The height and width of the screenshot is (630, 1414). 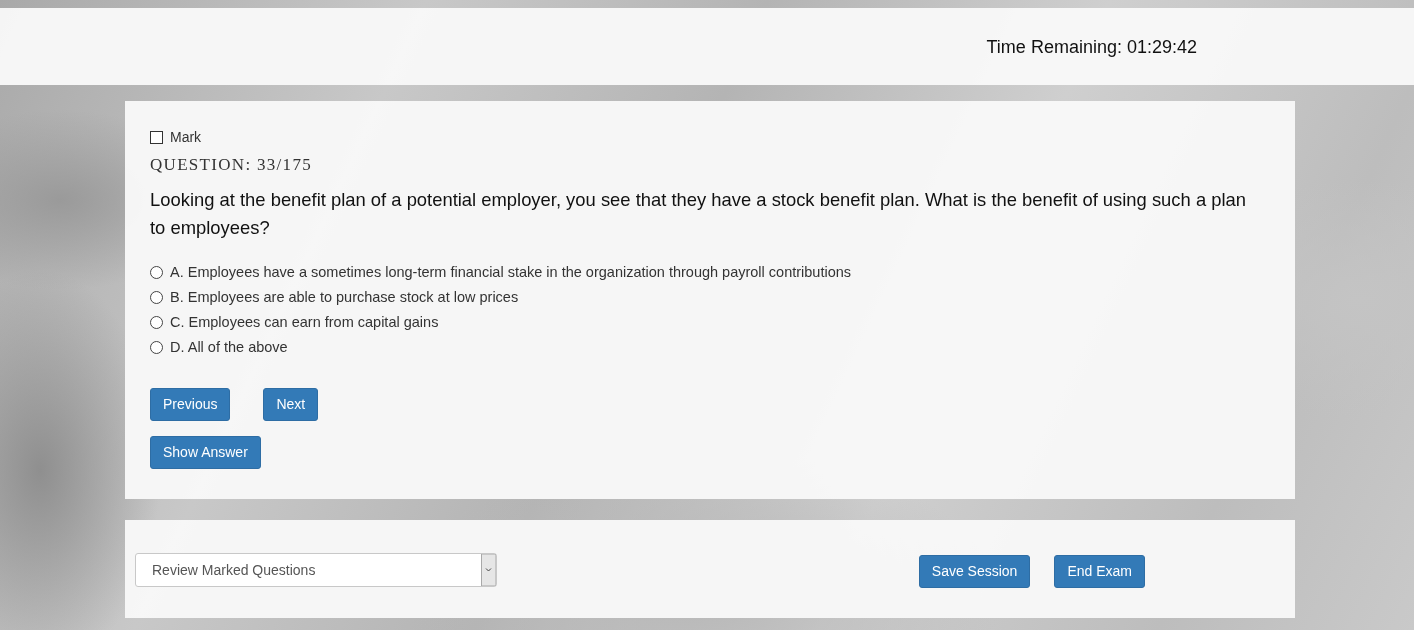 What do you see at coordinates (344, 297) in the screenshot?
I see `option-label: B. Employees are able to purchase stock at low prices` at bounding box center [344, 297].